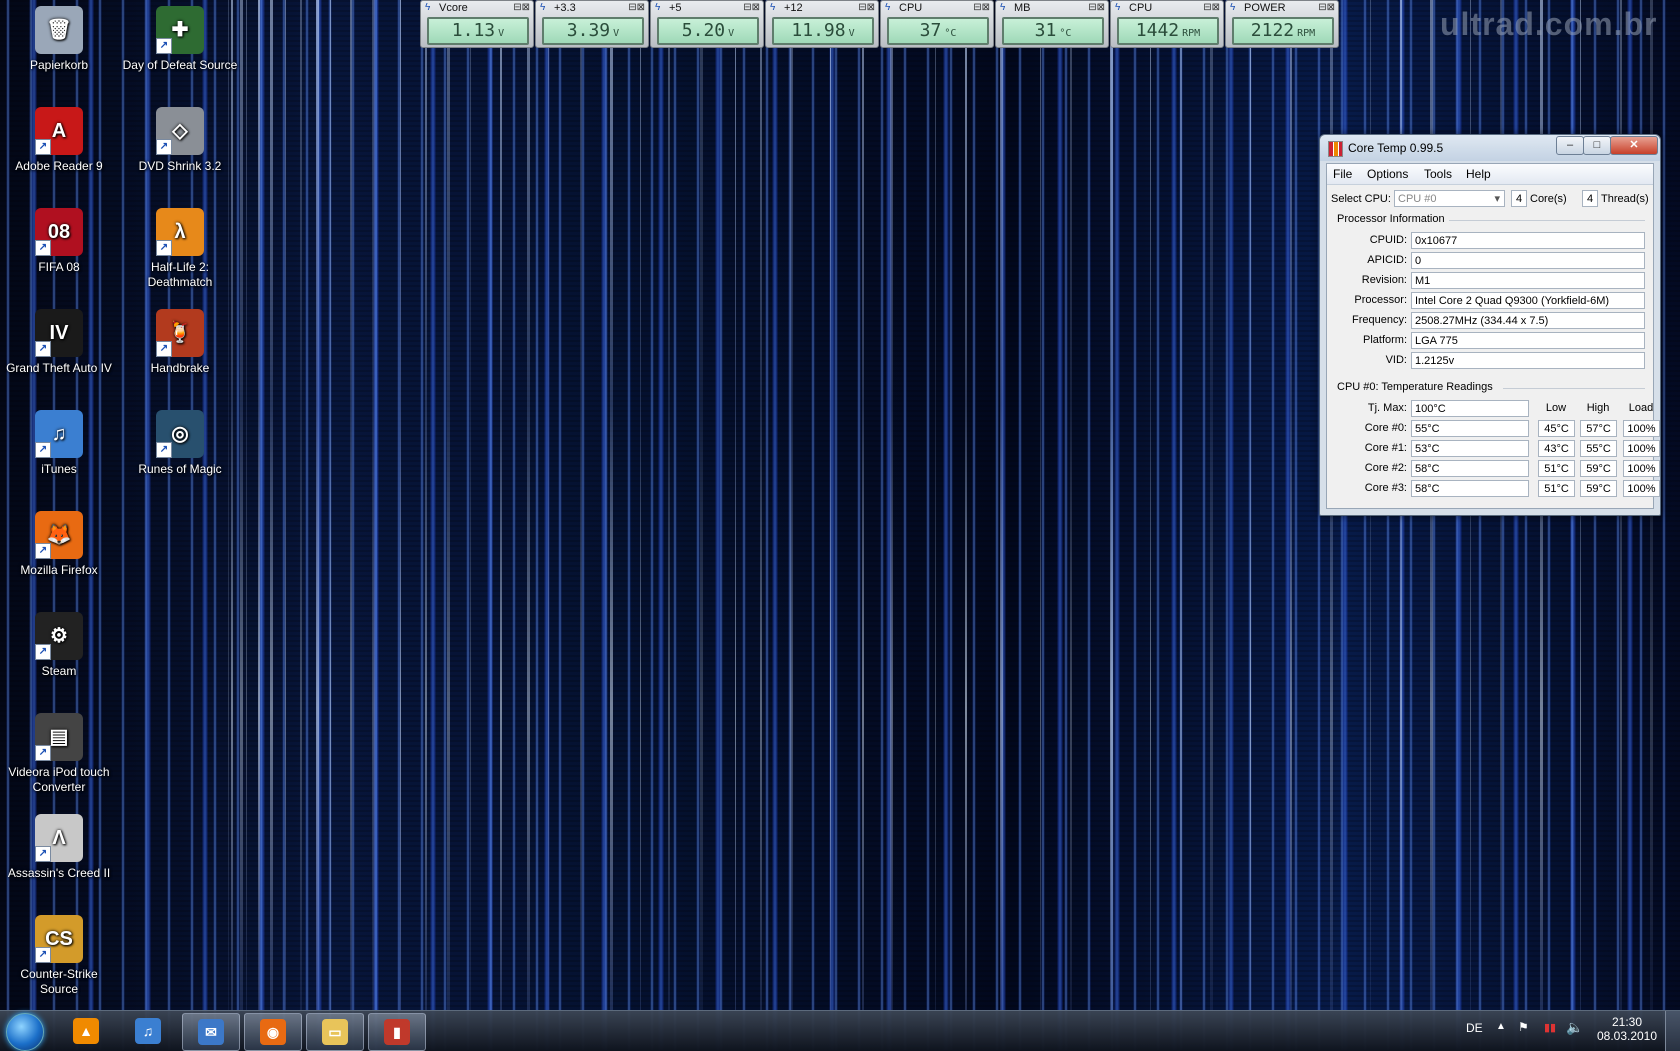 This screenshot has width=1680, height=1051. Describe the element at coordinates (1641, 408) in the screenshot. I see `col-load-header: Load` at that location.